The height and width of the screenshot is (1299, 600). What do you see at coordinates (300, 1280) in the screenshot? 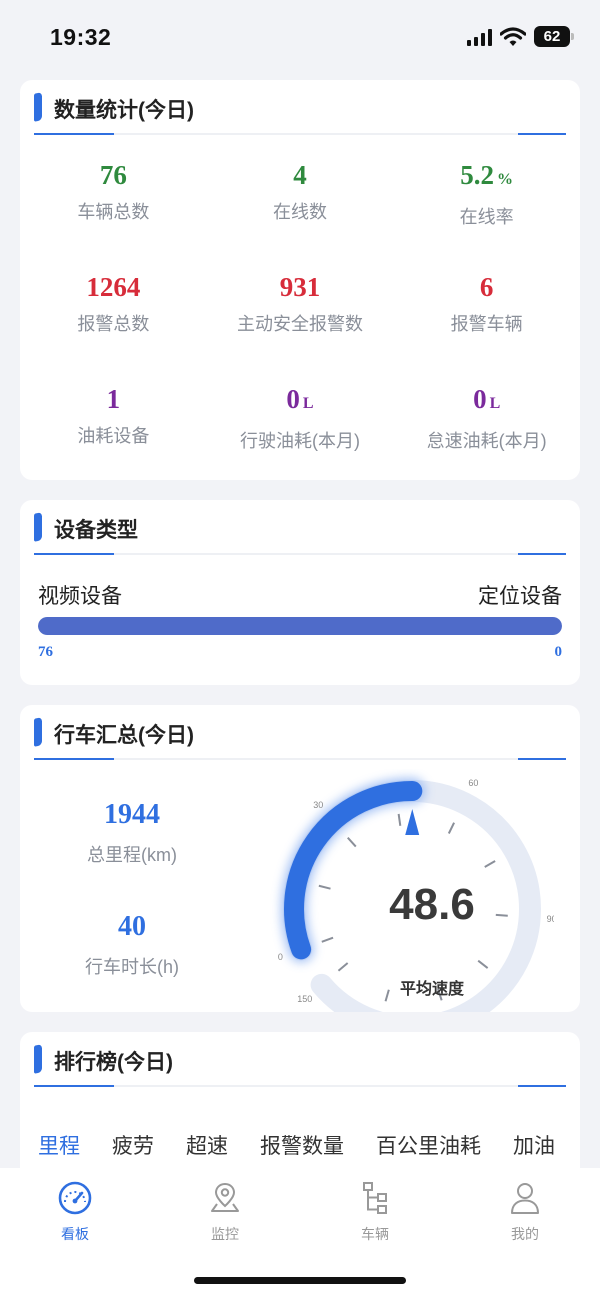
I see `home-indicator` at bounding box center [300, 1280].